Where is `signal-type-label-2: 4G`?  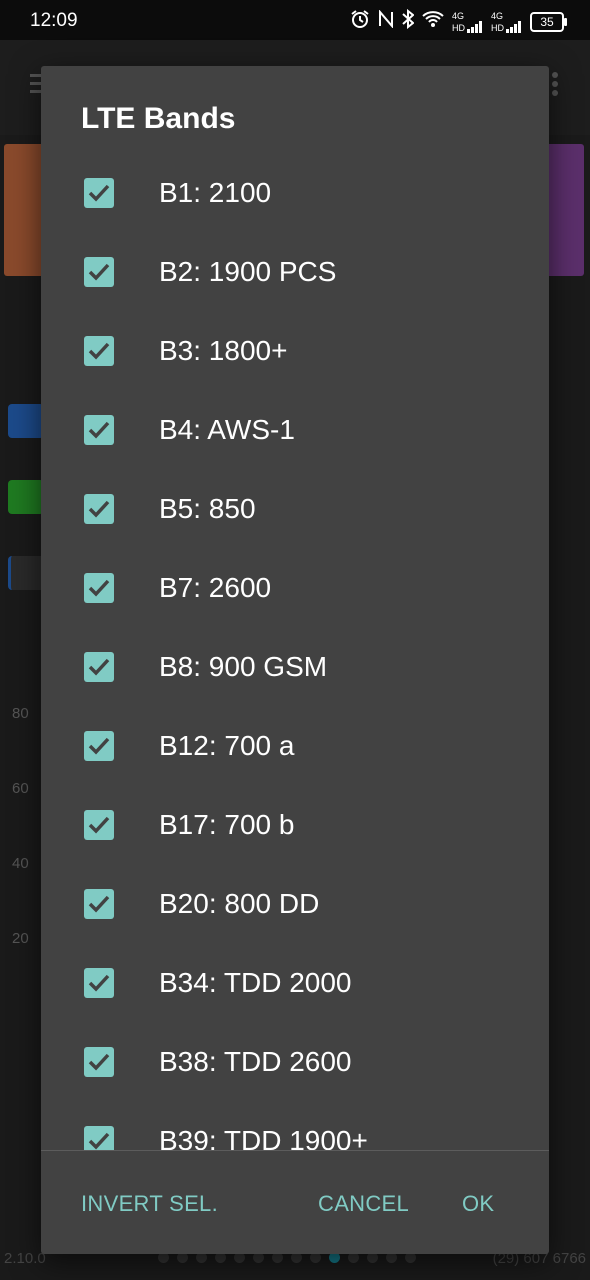
signal-type-label-2: 4G is located at coordinates (497, 15).